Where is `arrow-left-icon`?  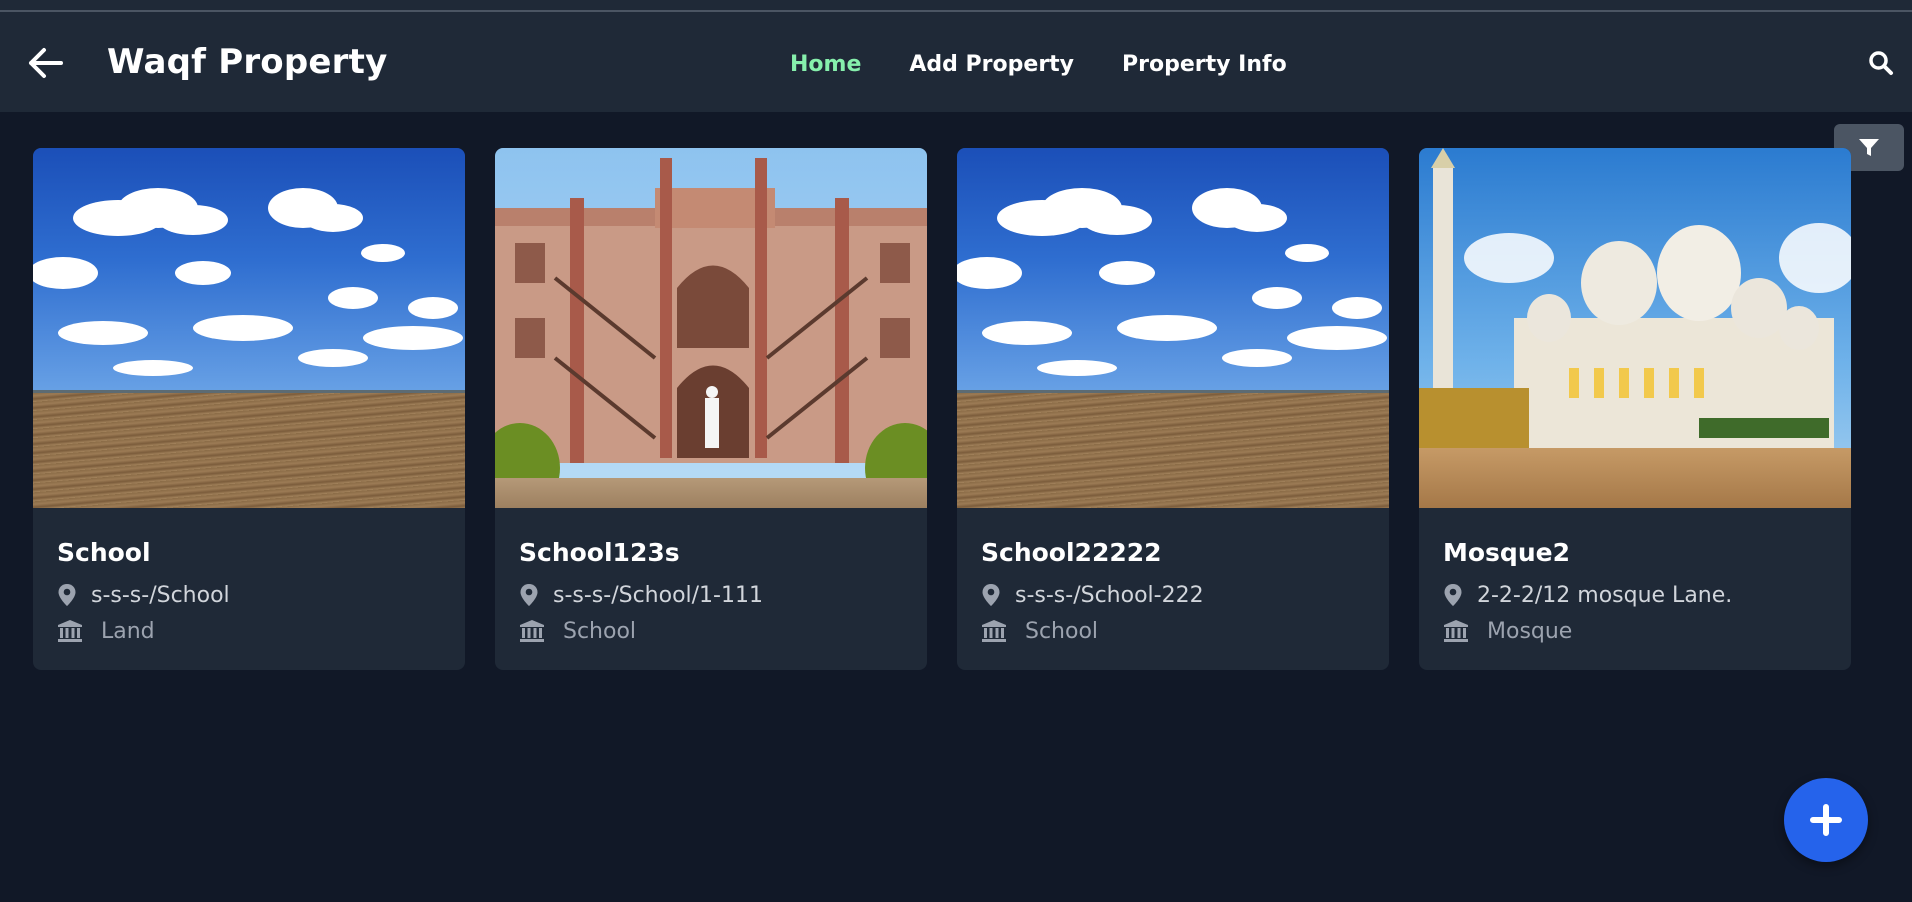 arrow-left-icon is located at coordinates (46, 63).